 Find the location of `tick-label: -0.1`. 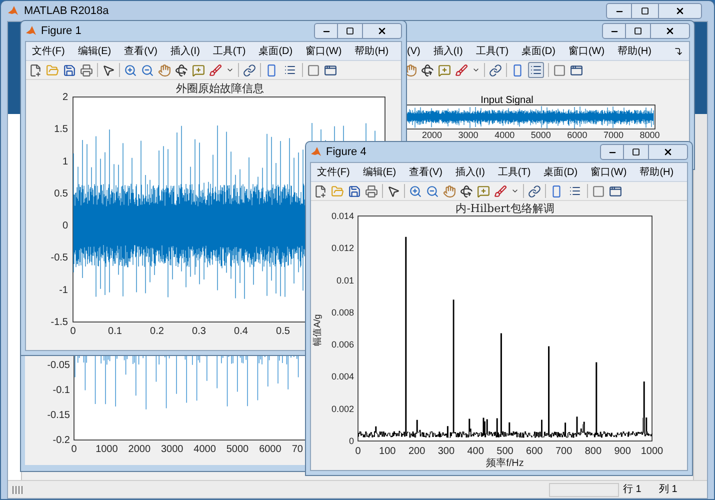

tick-label: -0.1 is located at coordinates (61, 390).